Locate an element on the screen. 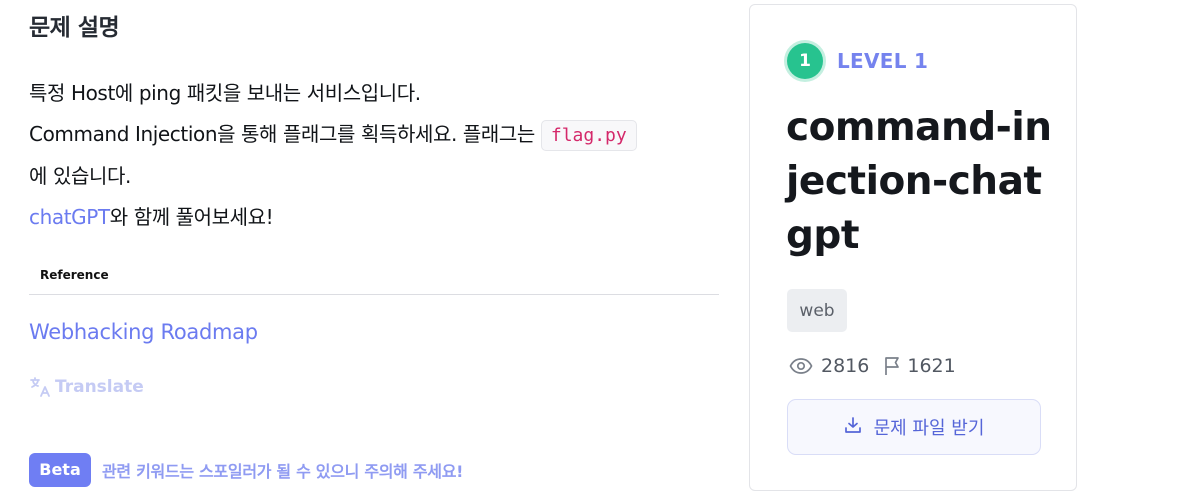 Image resolution: width=1204 pixels, height=493 pixels. solve-count: 1621 is located at coordinates (931, 366).